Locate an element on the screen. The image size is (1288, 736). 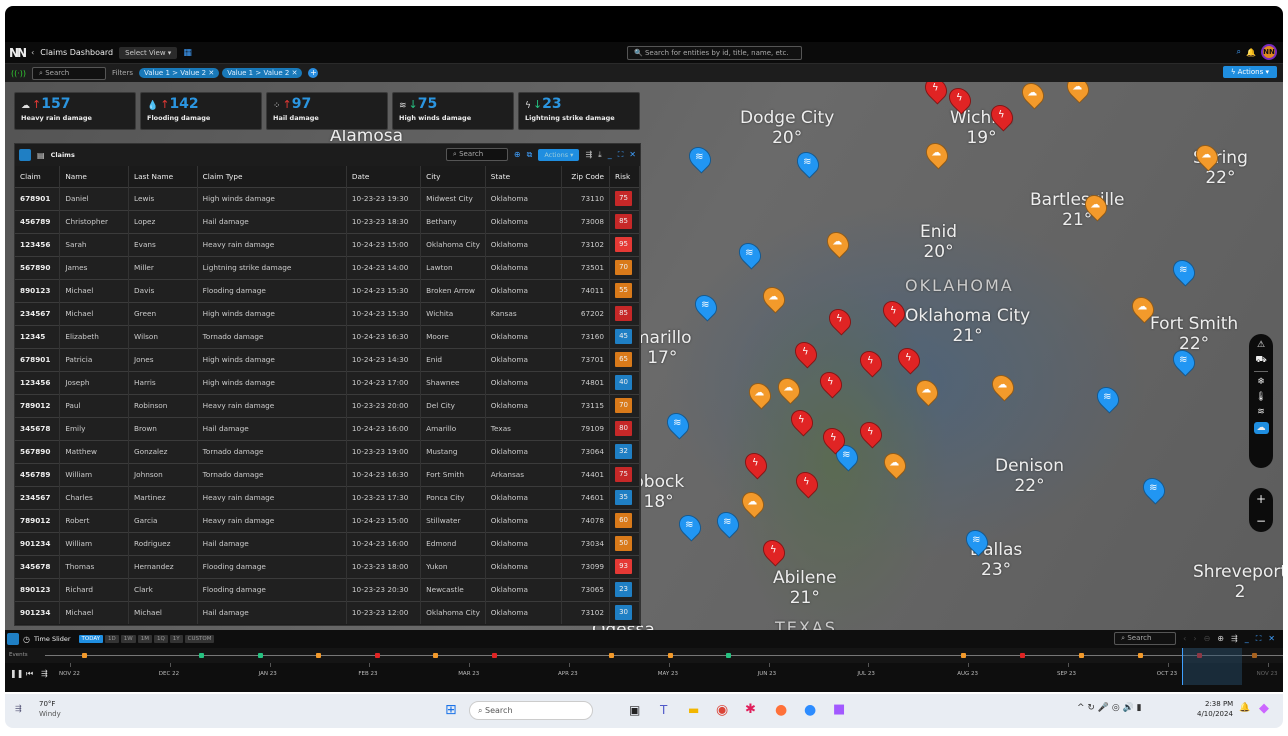
avatar: NN is located at coordinates (1269, 52).